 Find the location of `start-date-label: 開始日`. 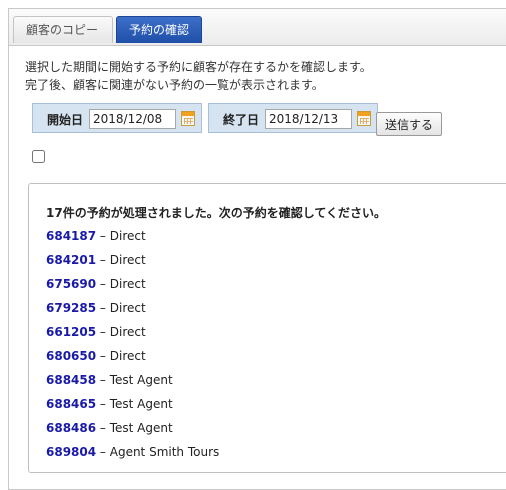

start-date-label: 開始日 is located at coordinates (65, 120).